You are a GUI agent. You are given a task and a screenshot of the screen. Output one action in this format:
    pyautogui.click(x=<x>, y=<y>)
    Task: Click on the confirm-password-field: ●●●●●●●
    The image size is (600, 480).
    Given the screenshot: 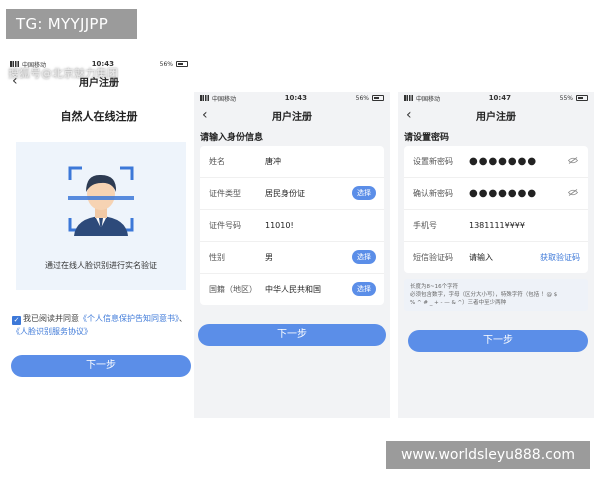 What is the action you would take?
    pyautogui.click(x=503, y=193)
    